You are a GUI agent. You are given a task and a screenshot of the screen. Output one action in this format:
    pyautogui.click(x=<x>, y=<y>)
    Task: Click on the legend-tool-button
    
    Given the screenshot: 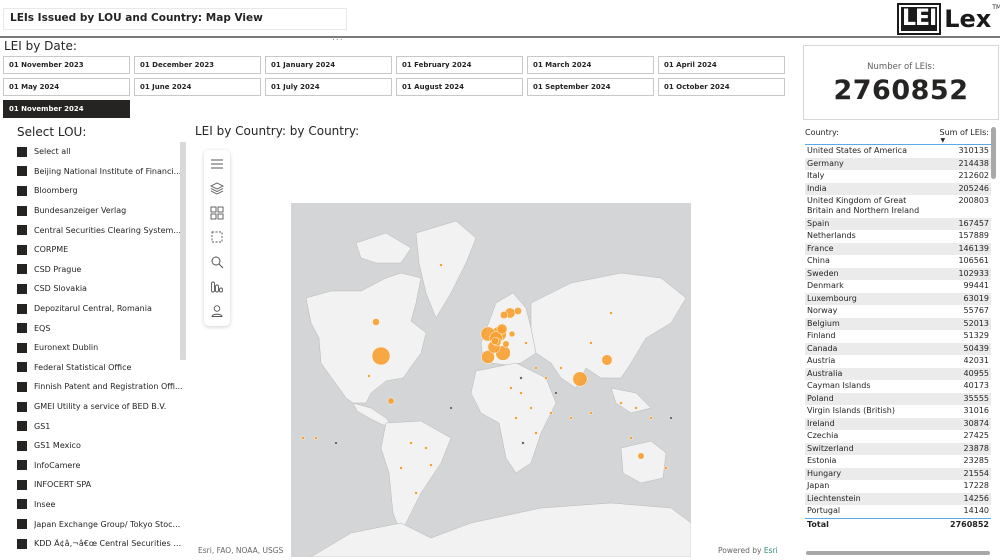 What is the action you would take?
    pyautogui.click(x=217, y=212)
    